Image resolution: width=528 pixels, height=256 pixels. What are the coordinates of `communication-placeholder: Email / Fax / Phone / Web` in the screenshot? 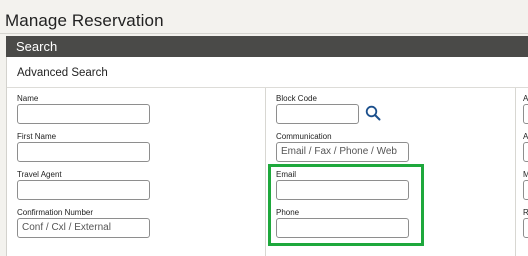 It's located at (339, 151).